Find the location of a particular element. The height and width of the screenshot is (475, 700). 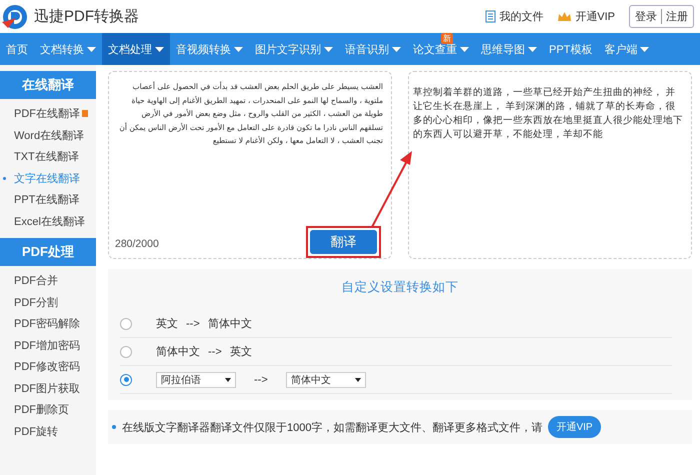

sidebar-item: TXT在线翻译 is located at coordinates (46, 156).